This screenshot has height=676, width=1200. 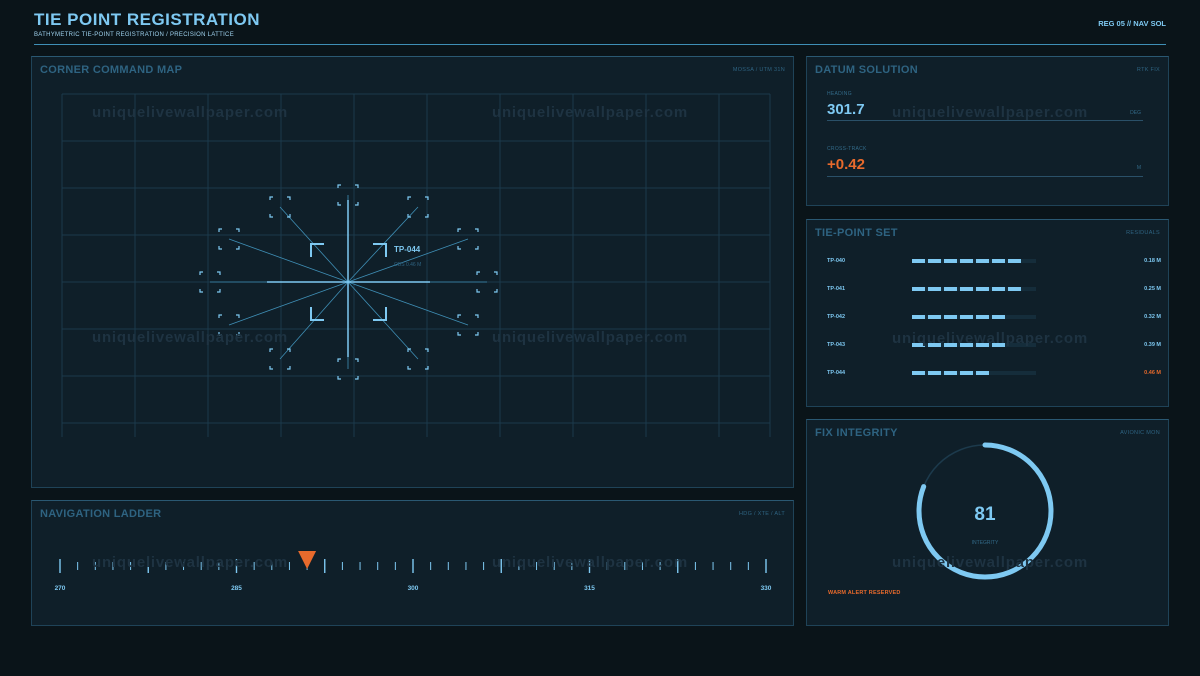 I want to click on residual-value: 0.32 M, so click(x=1152, y=317).